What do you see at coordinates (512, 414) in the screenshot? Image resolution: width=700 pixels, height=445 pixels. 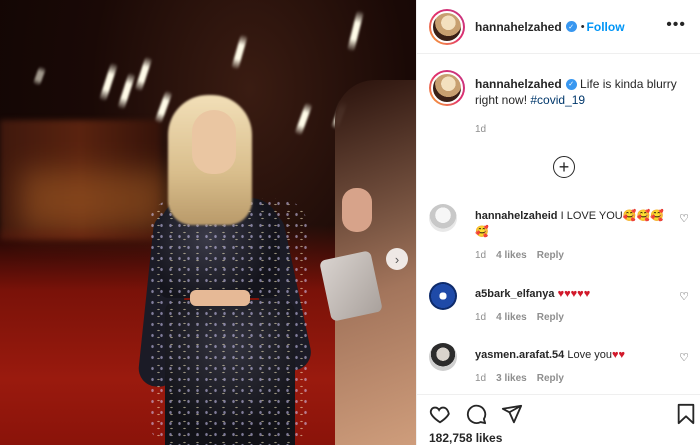 I see `paper-plane-icon` at bounding box center [512, 414].